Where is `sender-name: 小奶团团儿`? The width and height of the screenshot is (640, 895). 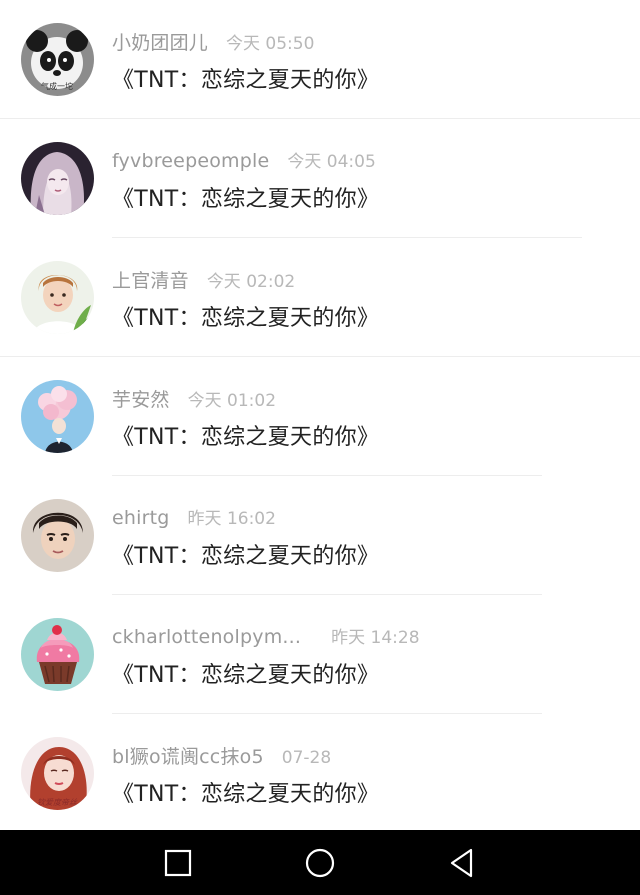
sender-name: 小奶团团儿 is located at coordinates (160, 41).